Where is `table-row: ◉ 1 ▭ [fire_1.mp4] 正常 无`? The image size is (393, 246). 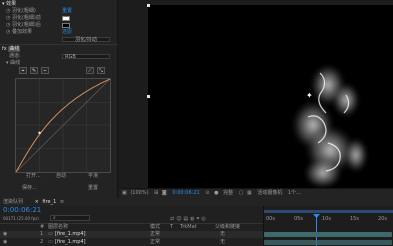 table-row: ◉ 1 ▭ [fire_1.mp4] 正常 无 is located at coordinates (131, 234).